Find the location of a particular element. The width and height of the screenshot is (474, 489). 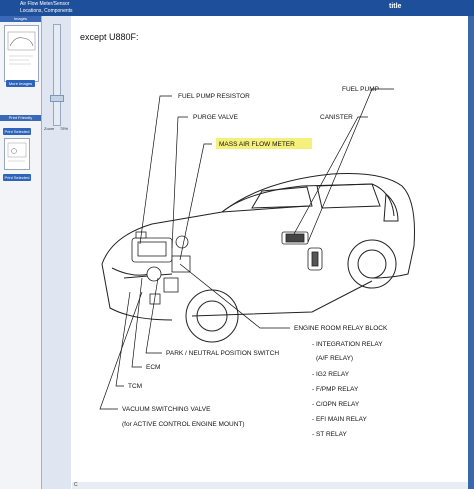

print-thumbnail is located at coordinates (17, 154).